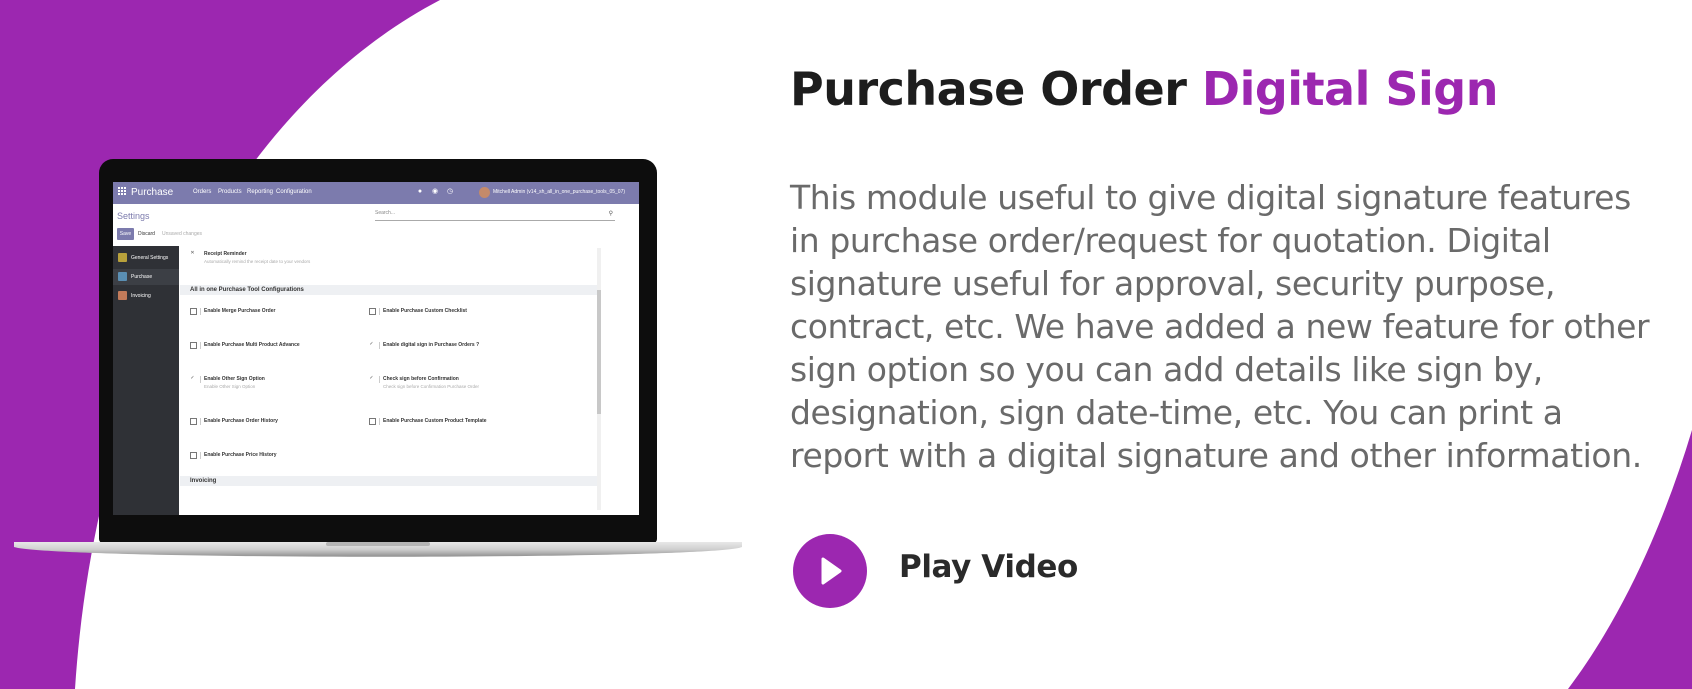 This screenshot has height=689, width=1692. What do you see at coordinates (435, 421) in the screenshot?
I see `setting-label: Enable Purchase Custom Product Template` at bounding box center [435, 421].